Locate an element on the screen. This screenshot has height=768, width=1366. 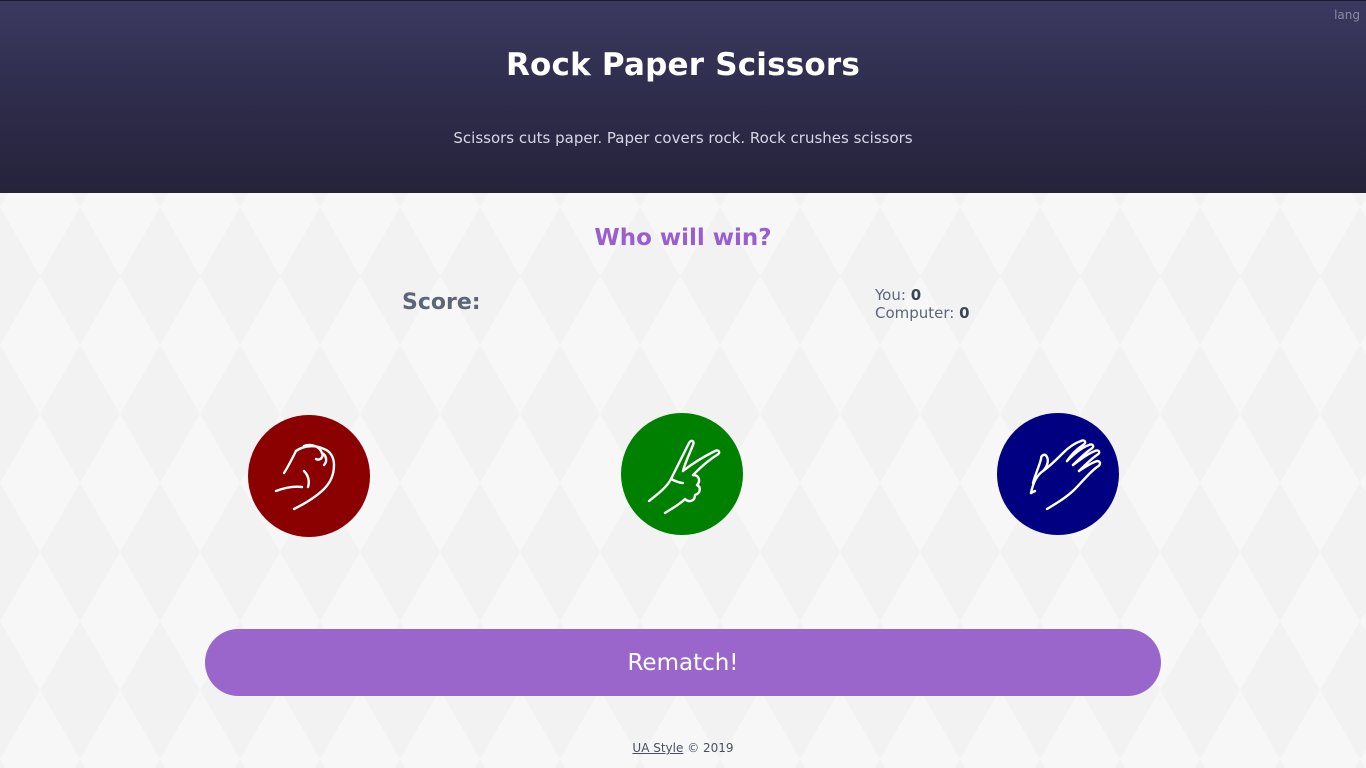
victory-hand-icon is located at coordinates (684, 477).